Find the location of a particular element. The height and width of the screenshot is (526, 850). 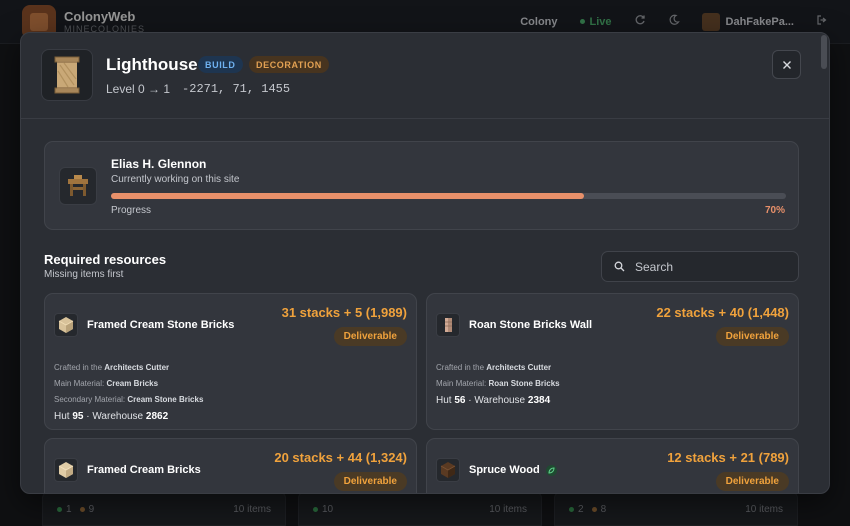

section-subtitle: Missing items first is located at coordinates (84, 274).